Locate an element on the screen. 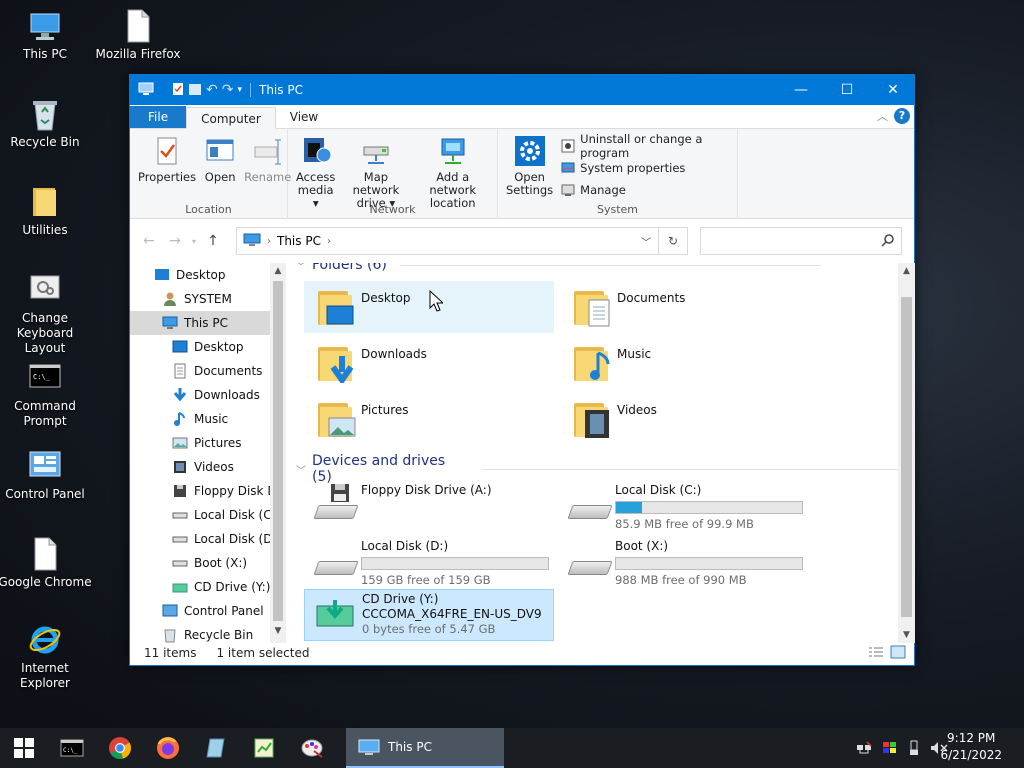 Image resolution: width=1024 pixels, height=768 pixels. desktop-icon-this-pc: This PC is located at coordinates (46, 35).